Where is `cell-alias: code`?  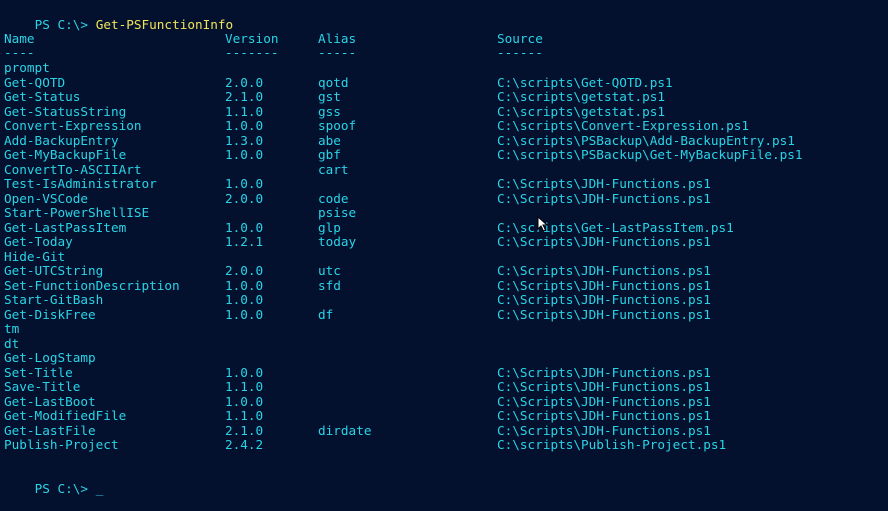
cell-alias: code is located at coordinates (333, 198).